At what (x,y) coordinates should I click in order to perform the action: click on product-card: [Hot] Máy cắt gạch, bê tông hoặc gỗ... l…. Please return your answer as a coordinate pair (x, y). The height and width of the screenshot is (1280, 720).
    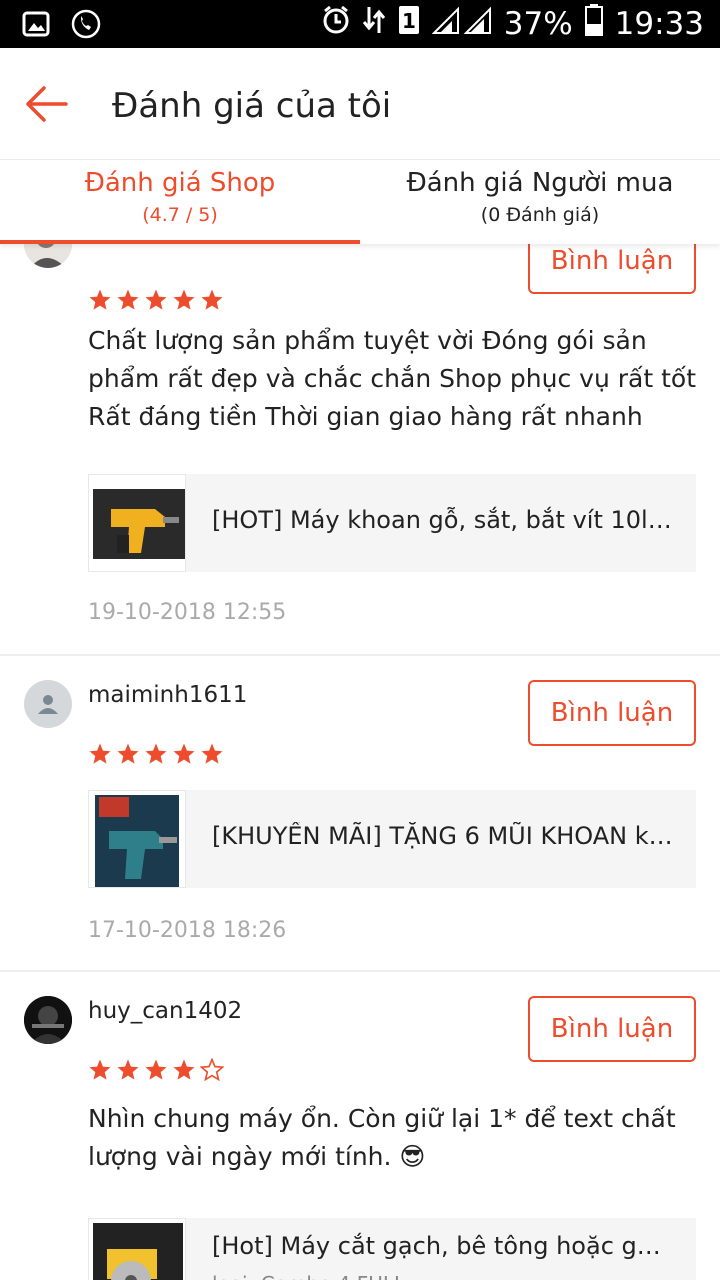
    Looking at the image, I should click on (392, 1249).